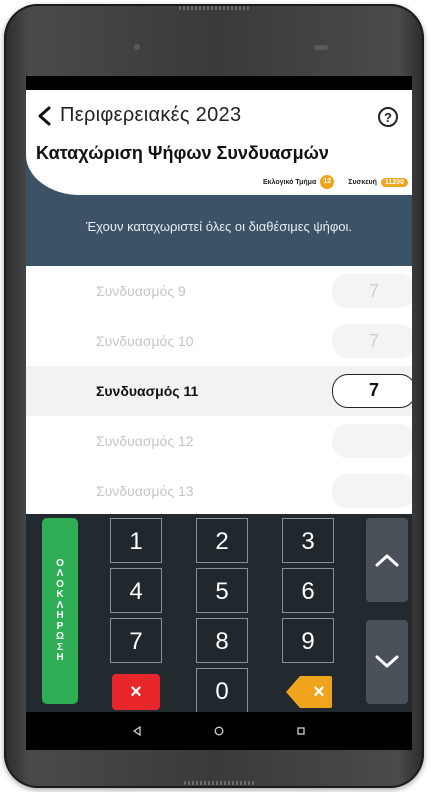  I want to click on front-camera, so click(137, 47).